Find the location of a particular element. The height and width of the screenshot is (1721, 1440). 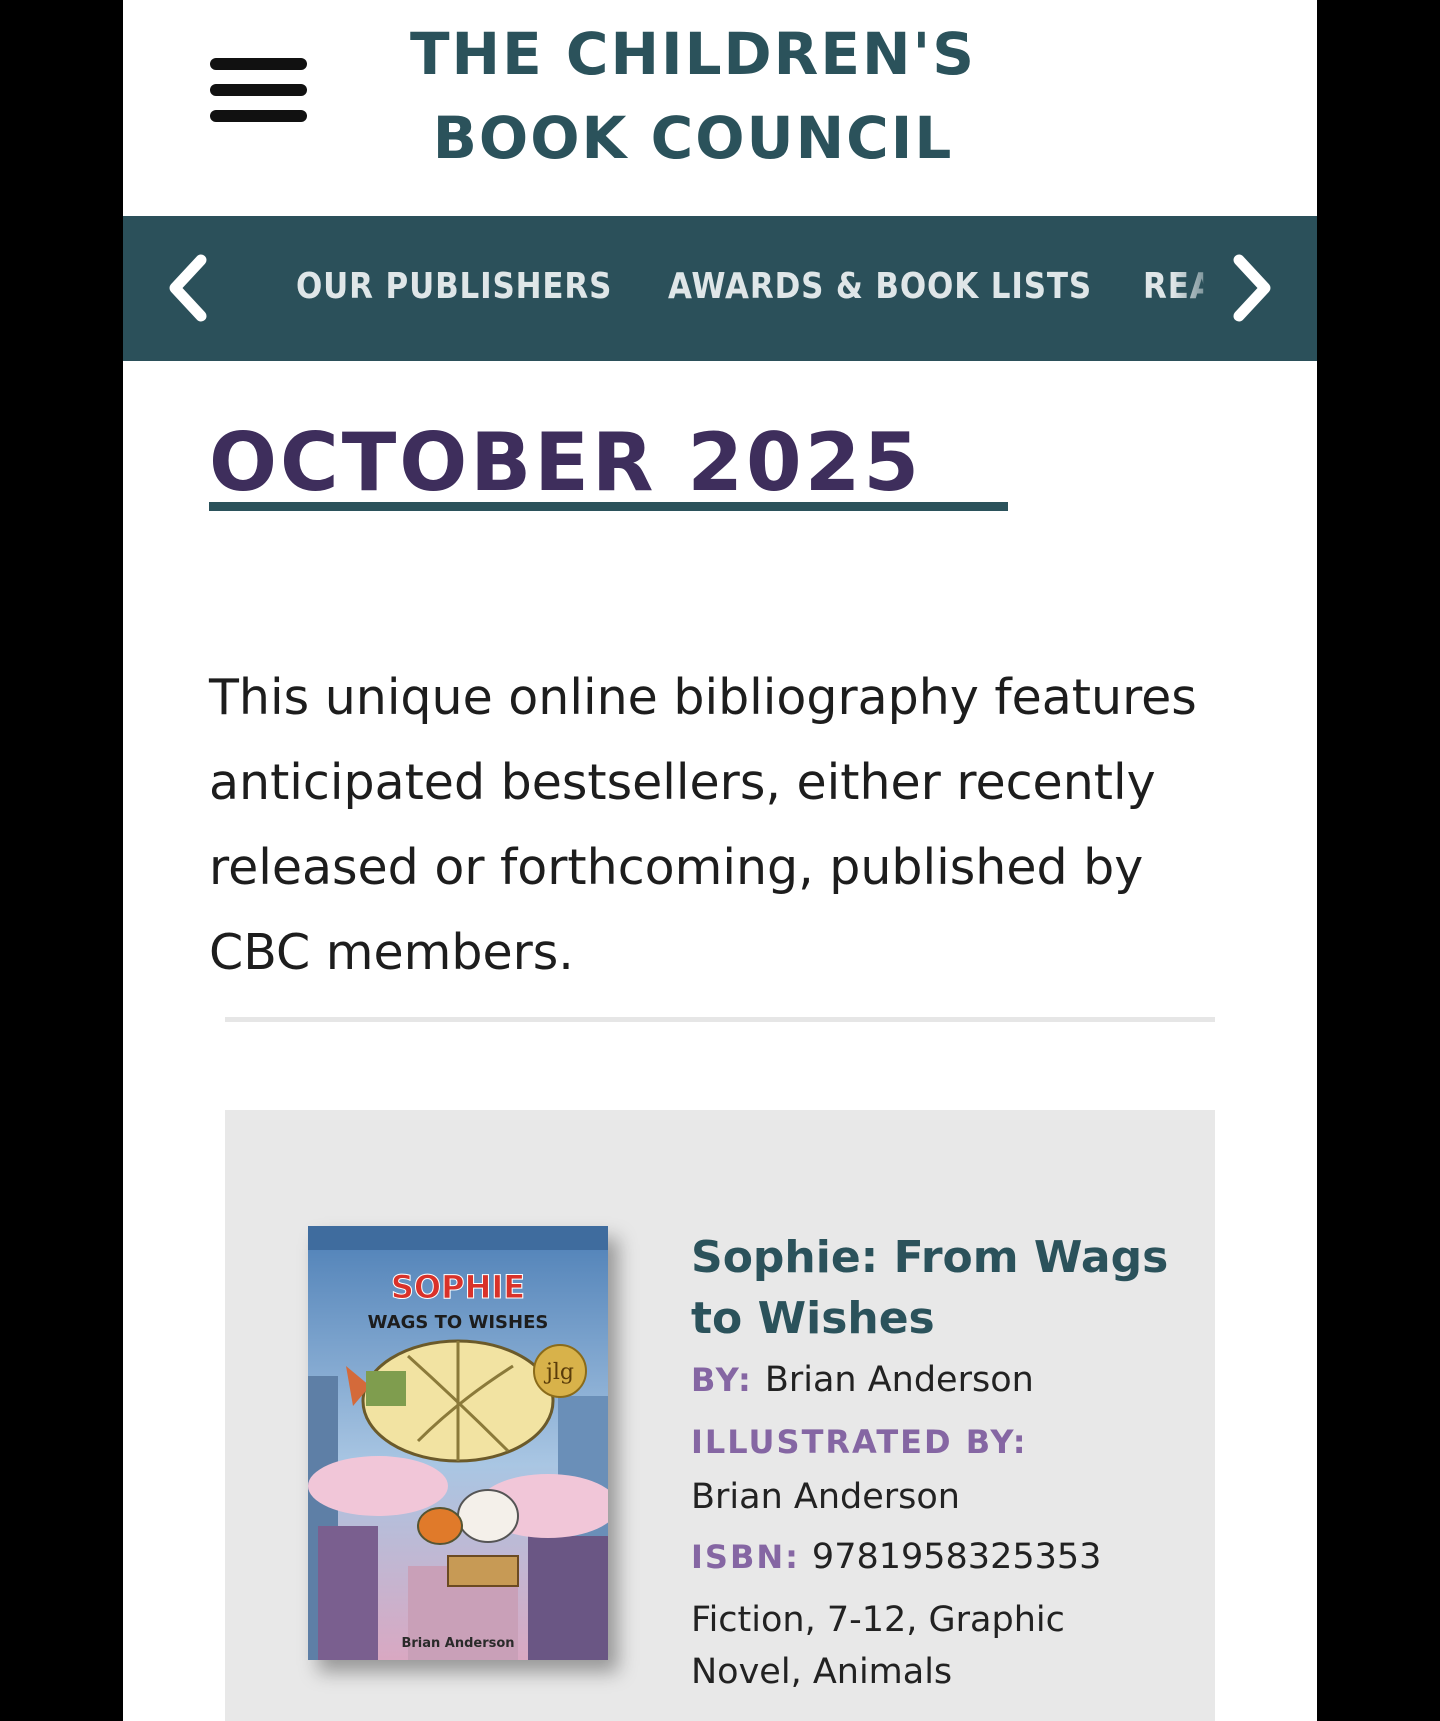

intro-line: anticipated bestsellers, either recently is located at coordinates (682, 782).